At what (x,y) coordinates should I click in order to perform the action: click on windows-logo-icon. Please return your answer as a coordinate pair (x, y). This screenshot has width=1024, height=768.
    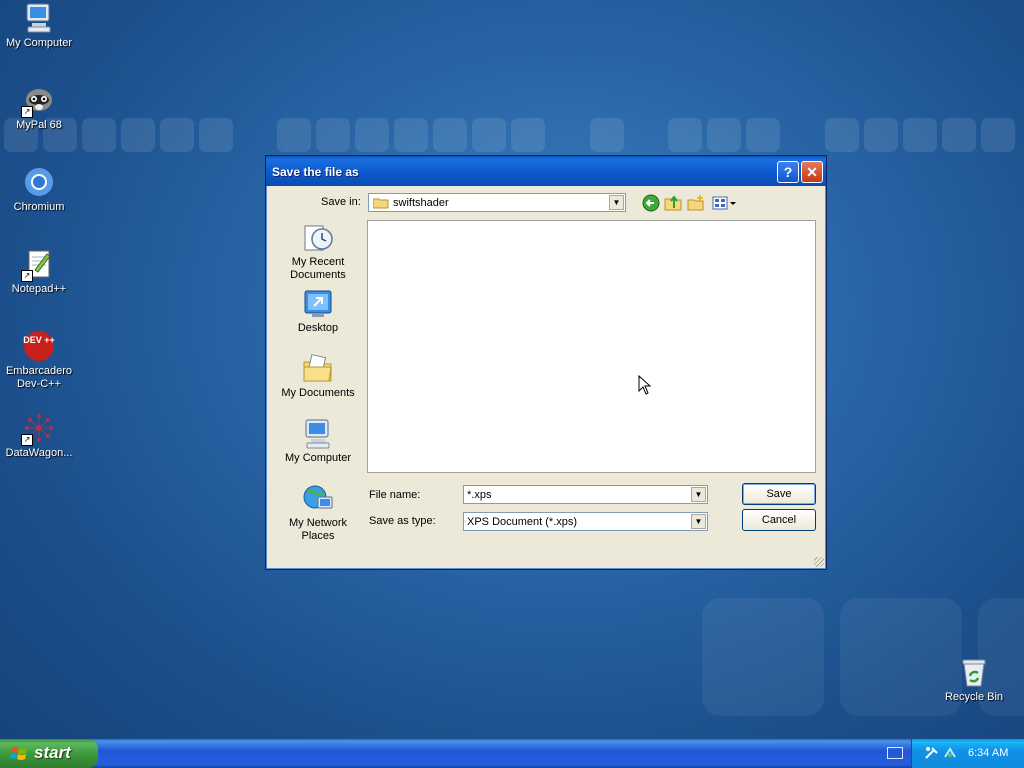
    Looking at the image, I should click on (19, 753).